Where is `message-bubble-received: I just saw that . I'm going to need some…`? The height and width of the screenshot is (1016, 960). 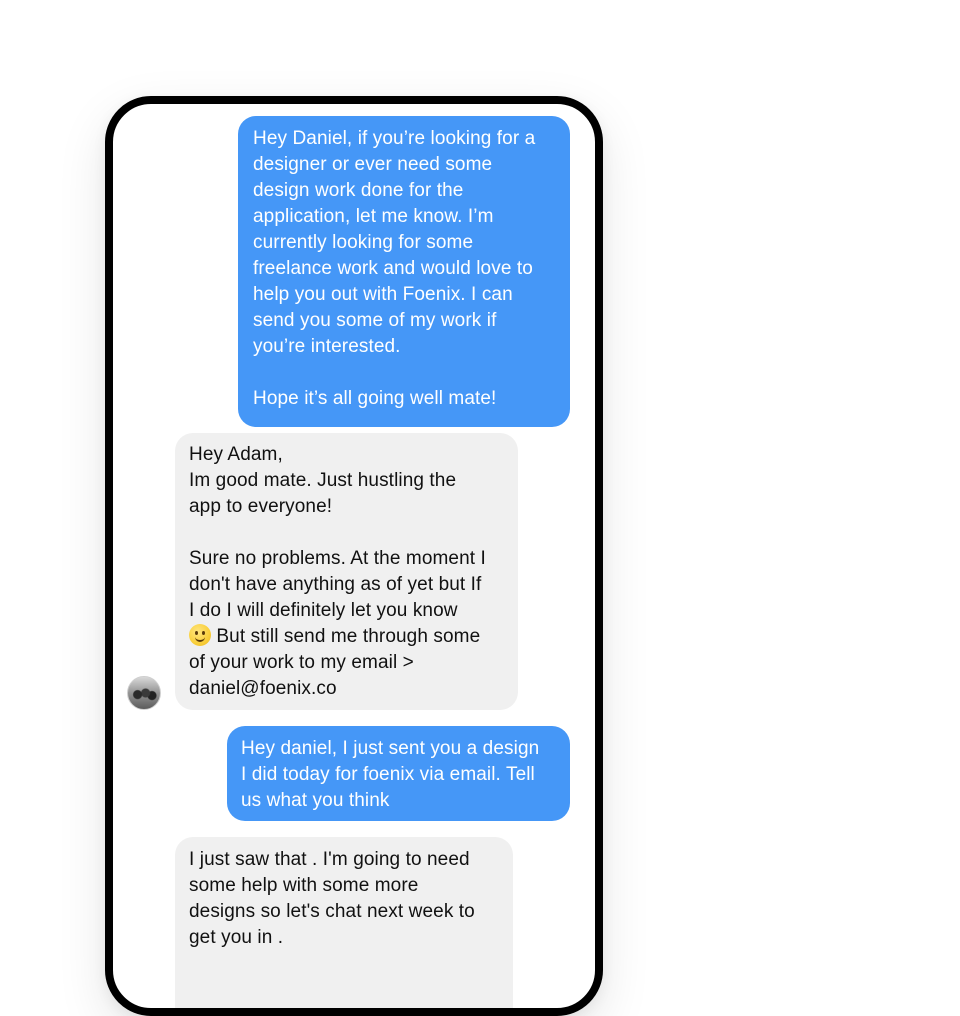 message-bubble-received: I just saw that . I'm going to need some… is located at coordinates (344, 922).